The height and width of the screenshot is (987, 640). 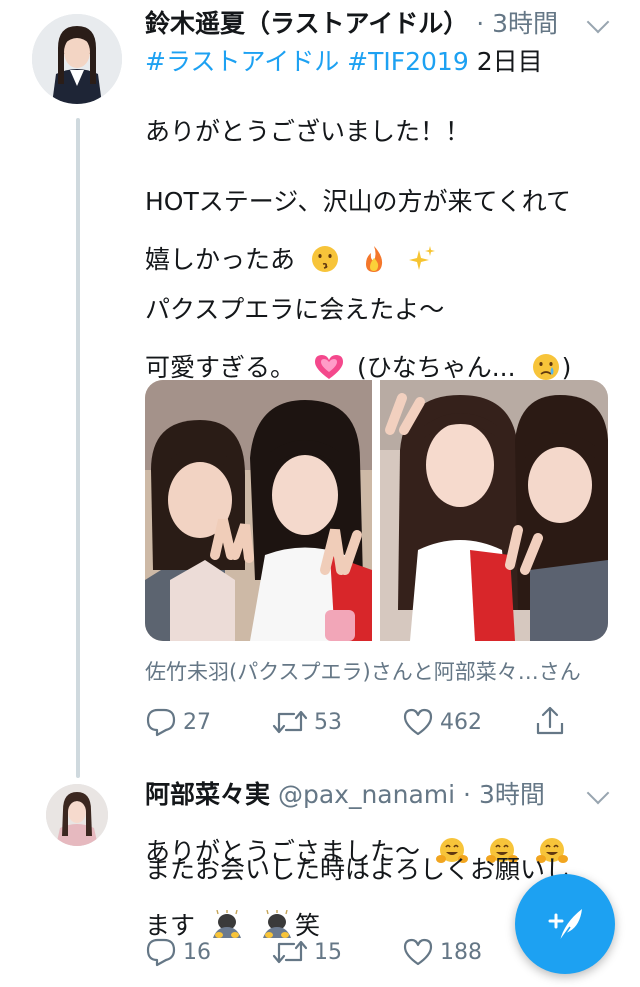 What do you see at coordinates (550, 720) in the screenshot?
I see `share-icon` at bounding box center [550, 720].